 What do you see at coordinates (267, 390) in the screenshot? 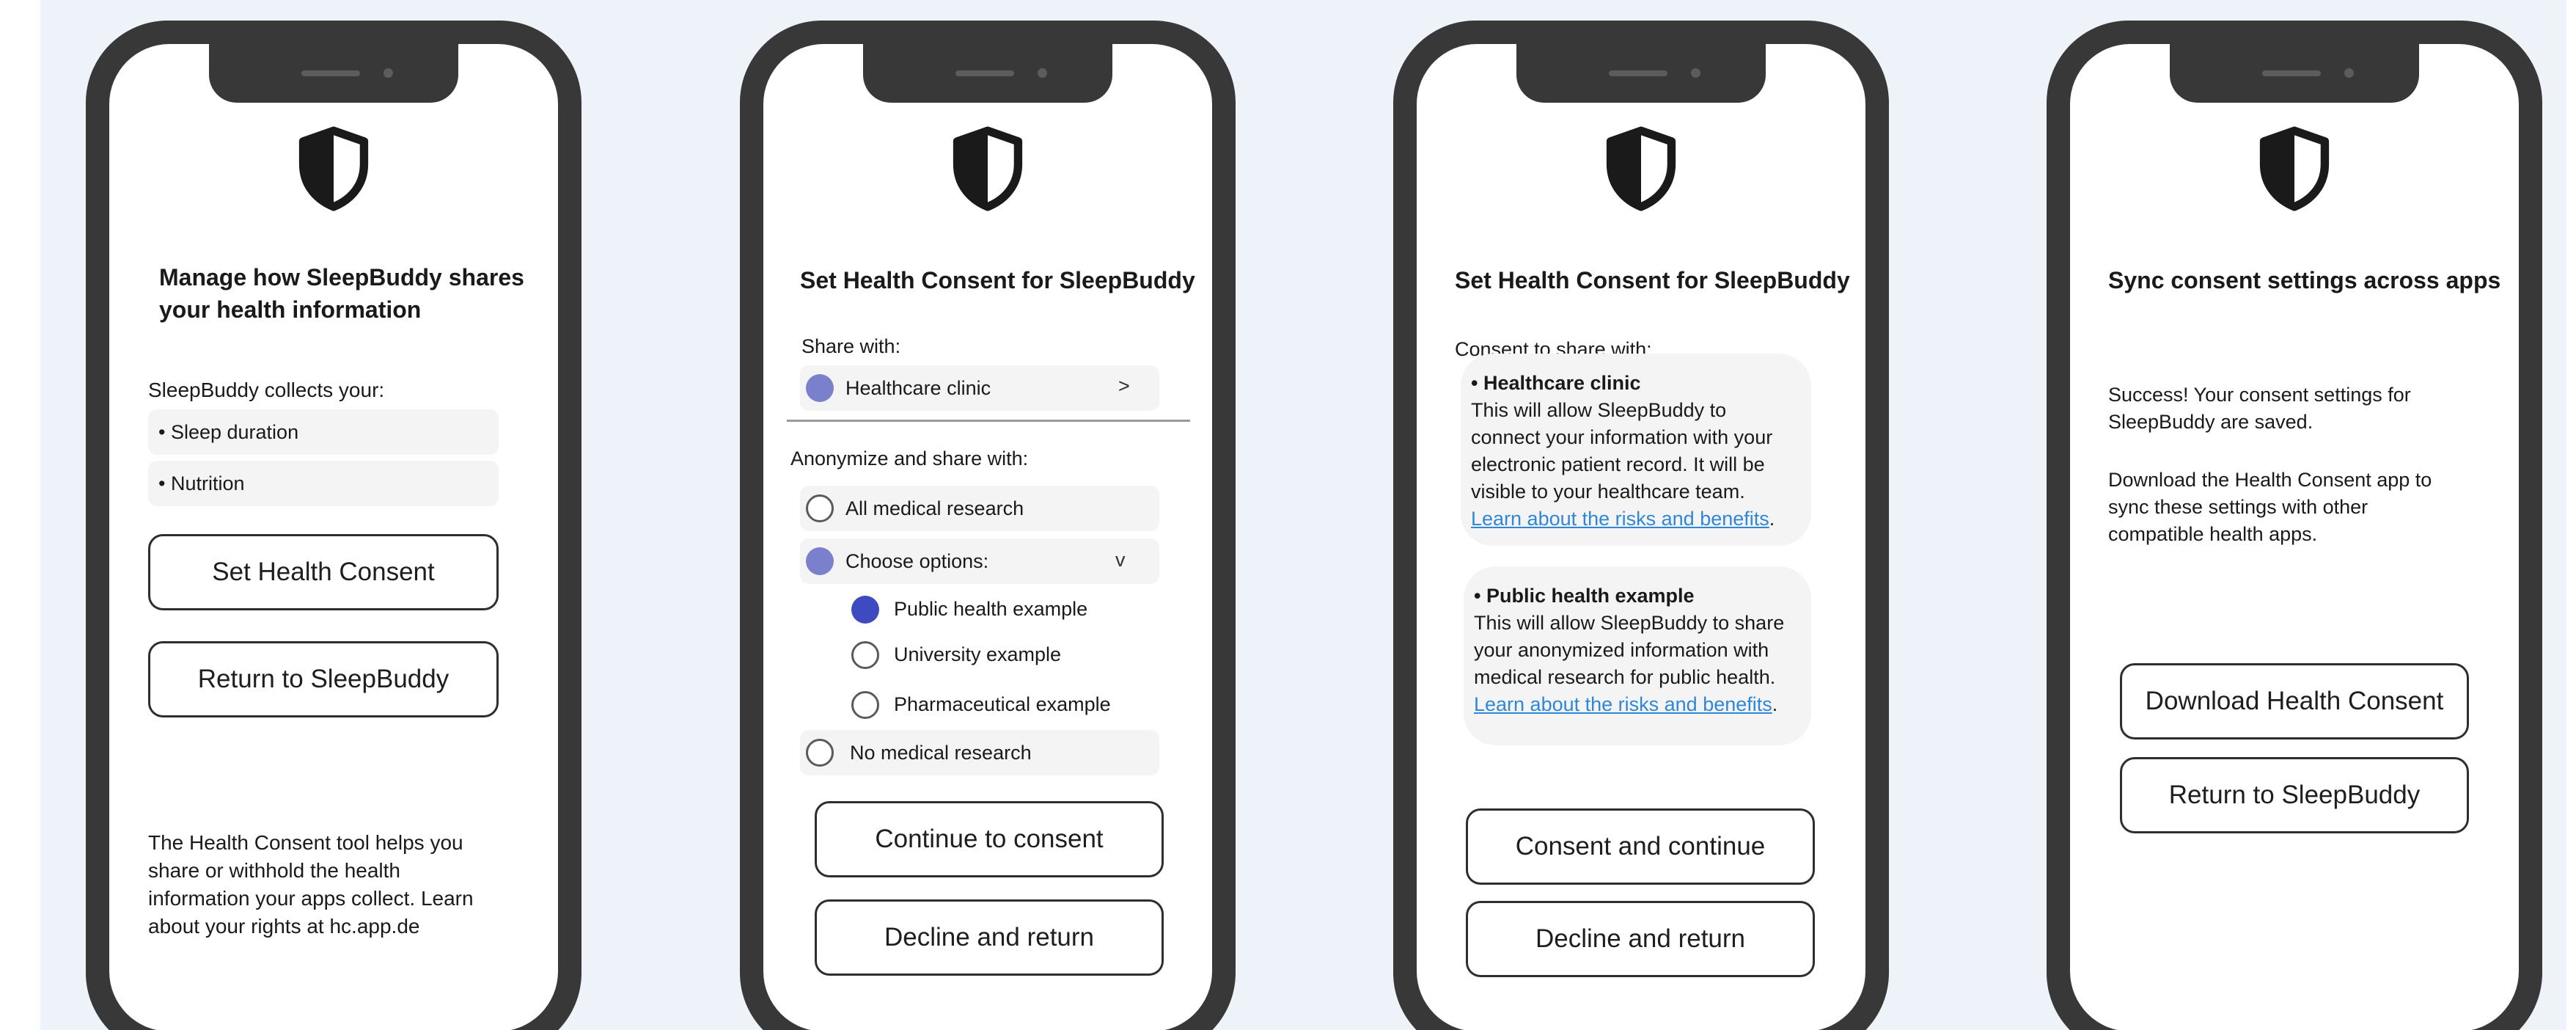
I see `collects-label: SleepBuddy collects your:` at bounding box center [267, 390].